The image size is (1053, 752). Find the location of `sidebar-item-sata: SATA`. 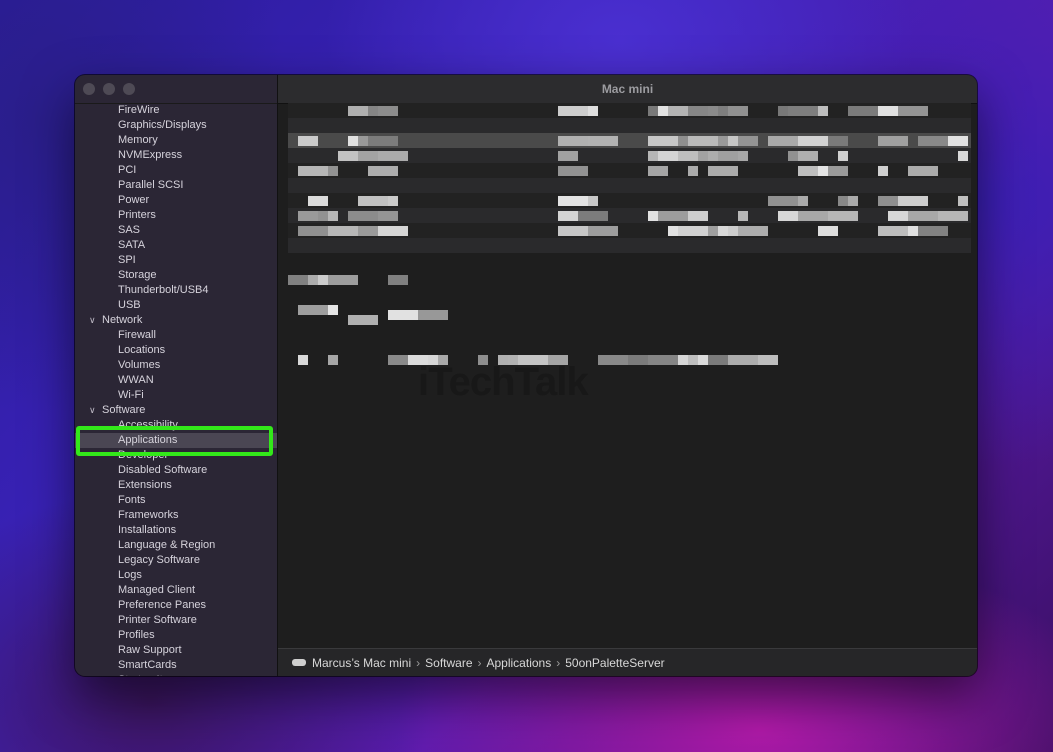

sidebar-item-sata: SATA is located at coordinates (176, 245).